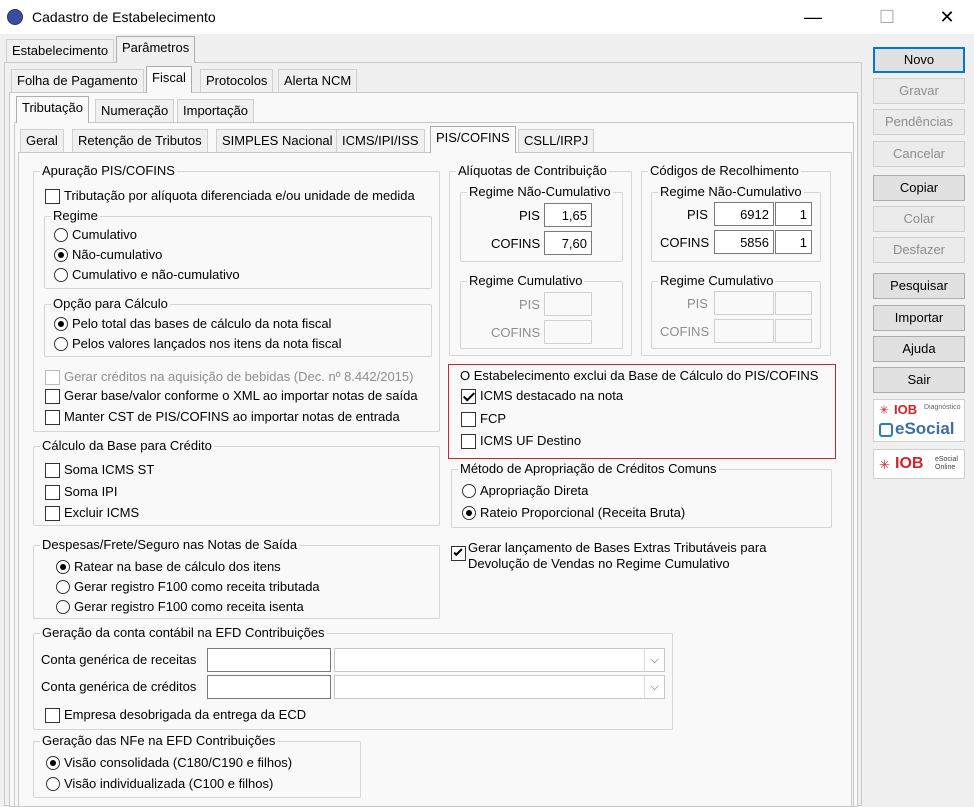 This screenshot has height=807, width=974. What do you see at coordinates (906, 409) in the screenshot?
I see `iob-logo-text: IOB` at bounding box center [906, 409].